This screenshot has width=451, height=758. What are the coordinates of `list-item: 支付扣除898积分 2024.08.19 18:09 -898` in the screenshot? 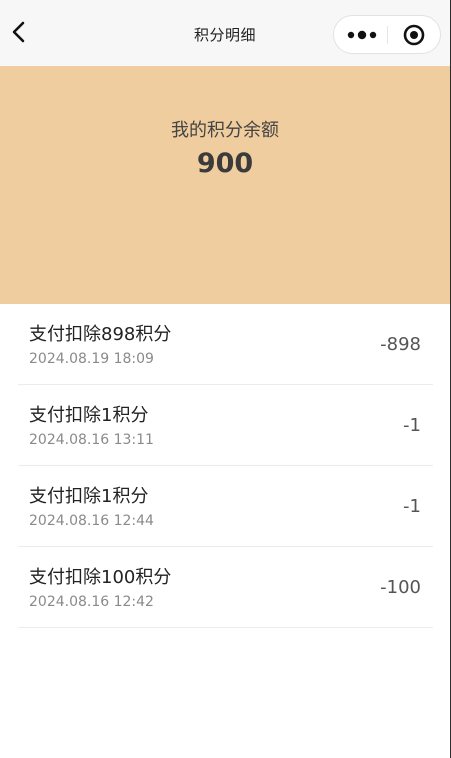 It's located at (225, 344).